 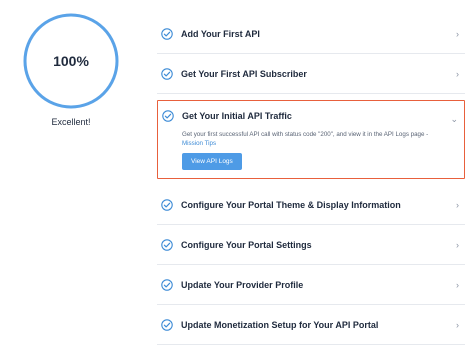 What do you see at coordinates (212, 161) in the screenshot?
I see `view-api-logs-button: View API Logs` at bounding box center [212, 161].